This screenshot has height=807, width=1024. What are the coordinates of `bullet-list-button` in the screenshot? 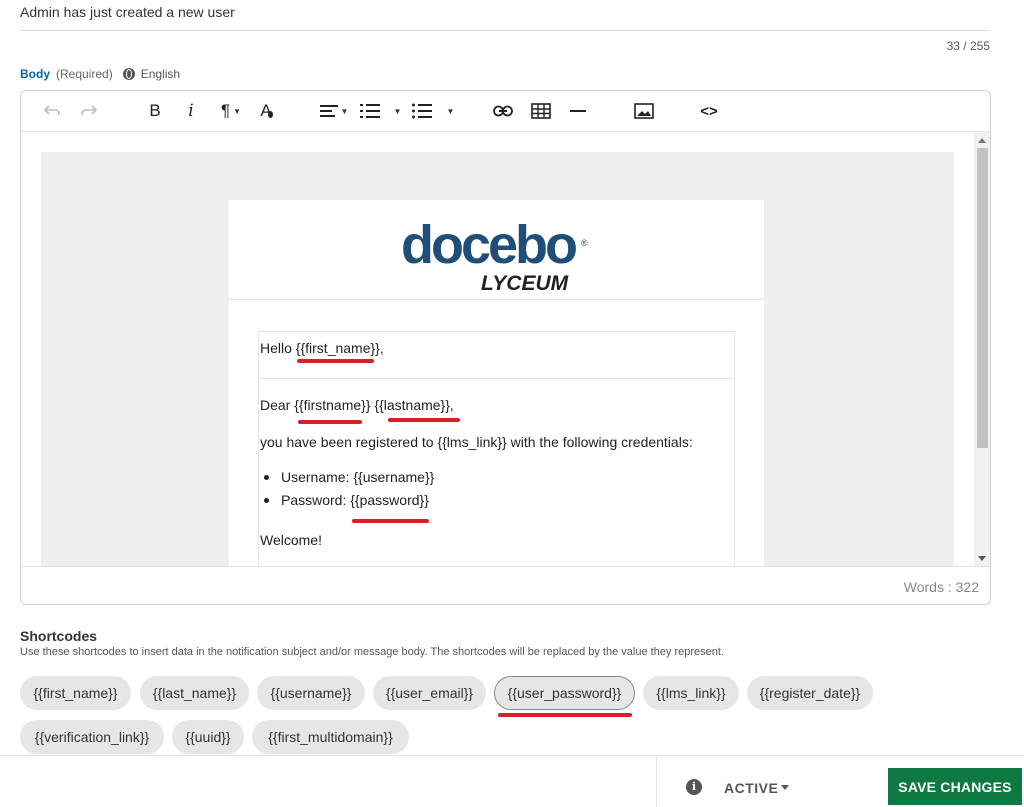 It's located at (422, 111).